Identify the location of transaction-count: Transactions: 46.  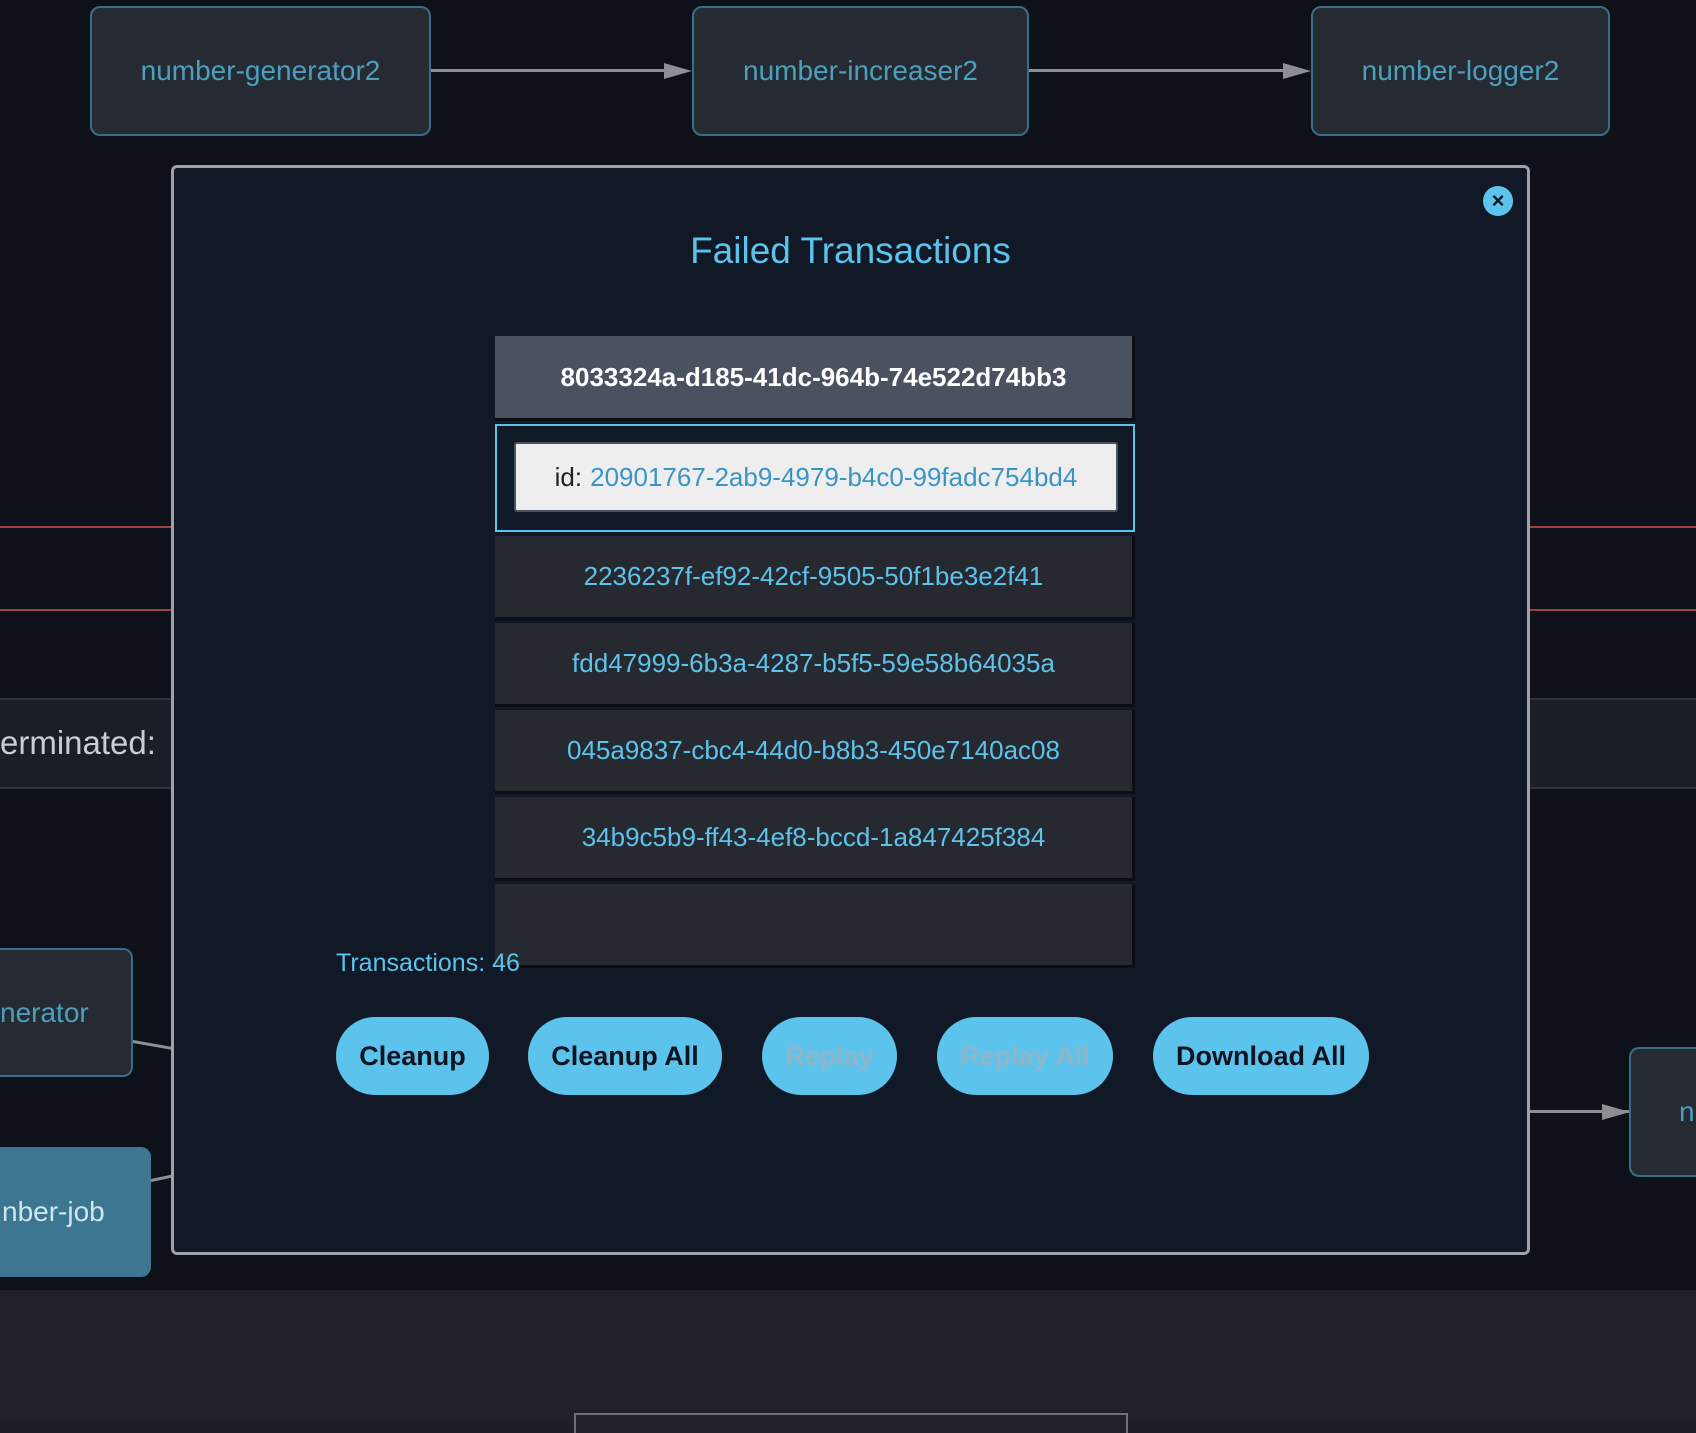
(428, 963).